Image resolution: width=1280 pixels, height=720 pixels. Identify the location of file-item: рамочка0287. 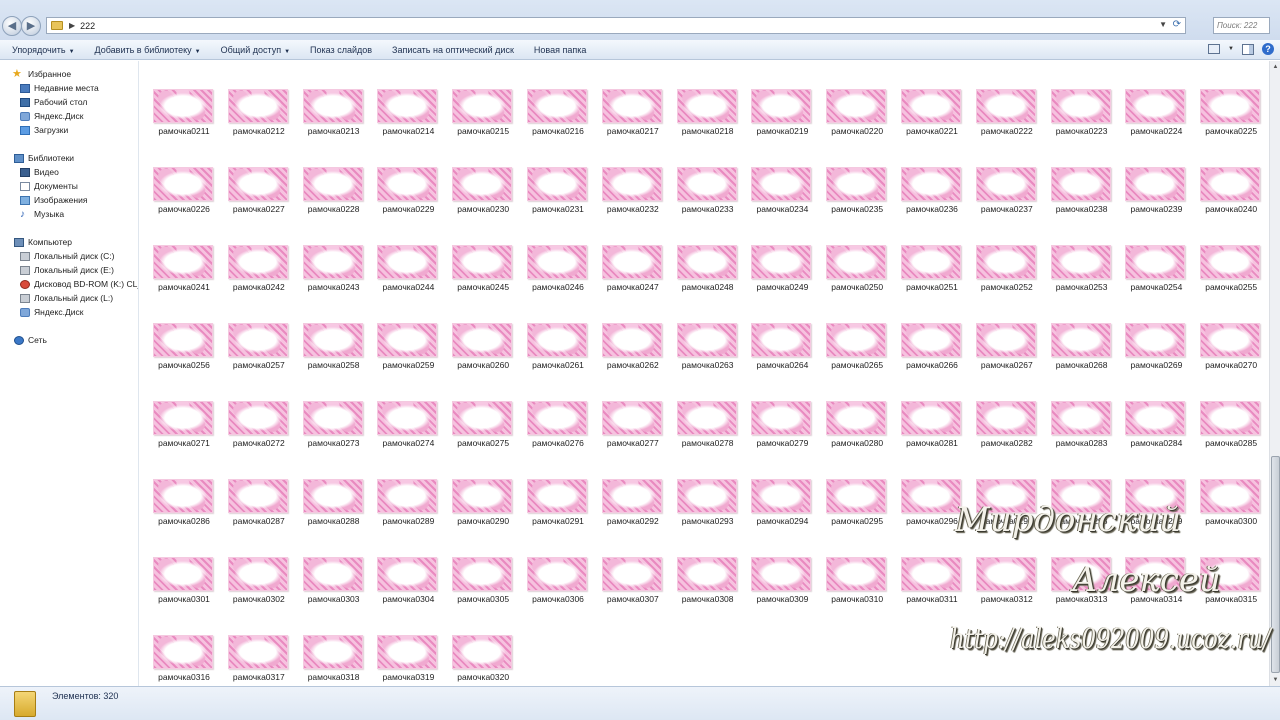
(252, 488).